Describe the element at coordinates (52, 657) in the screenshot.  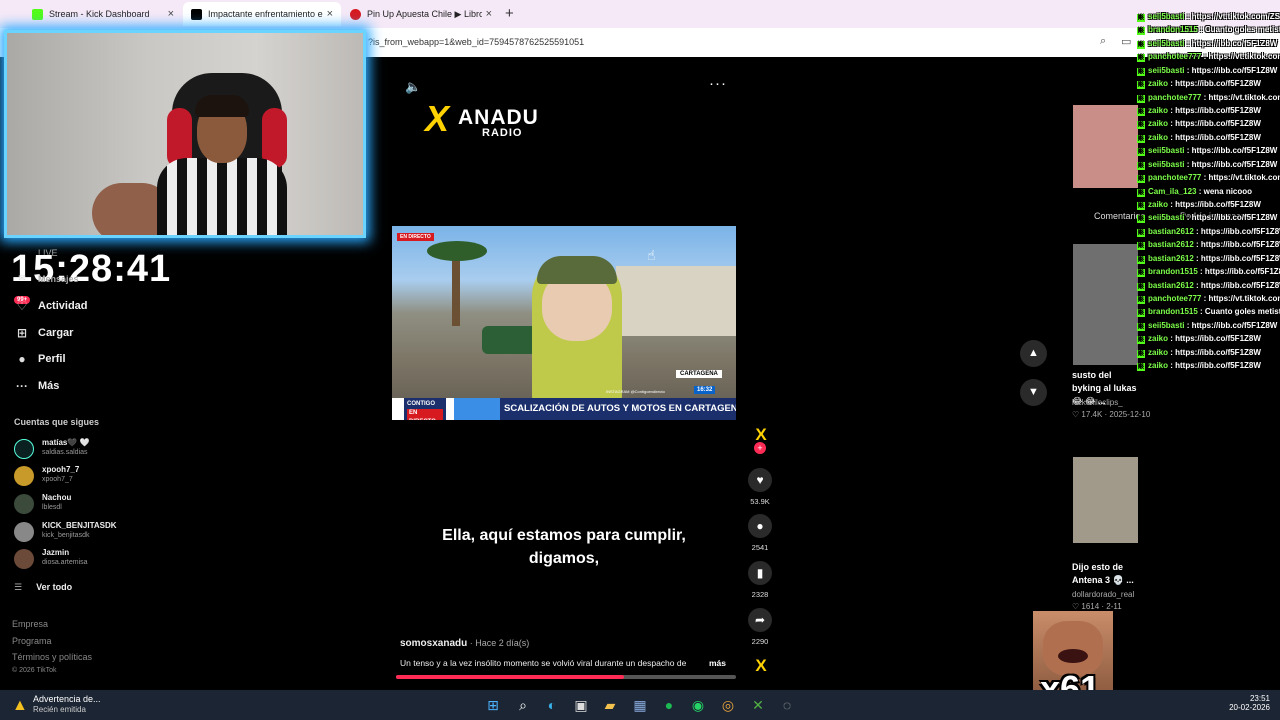
I see `footer-terms: Términos y políticas` at that location.